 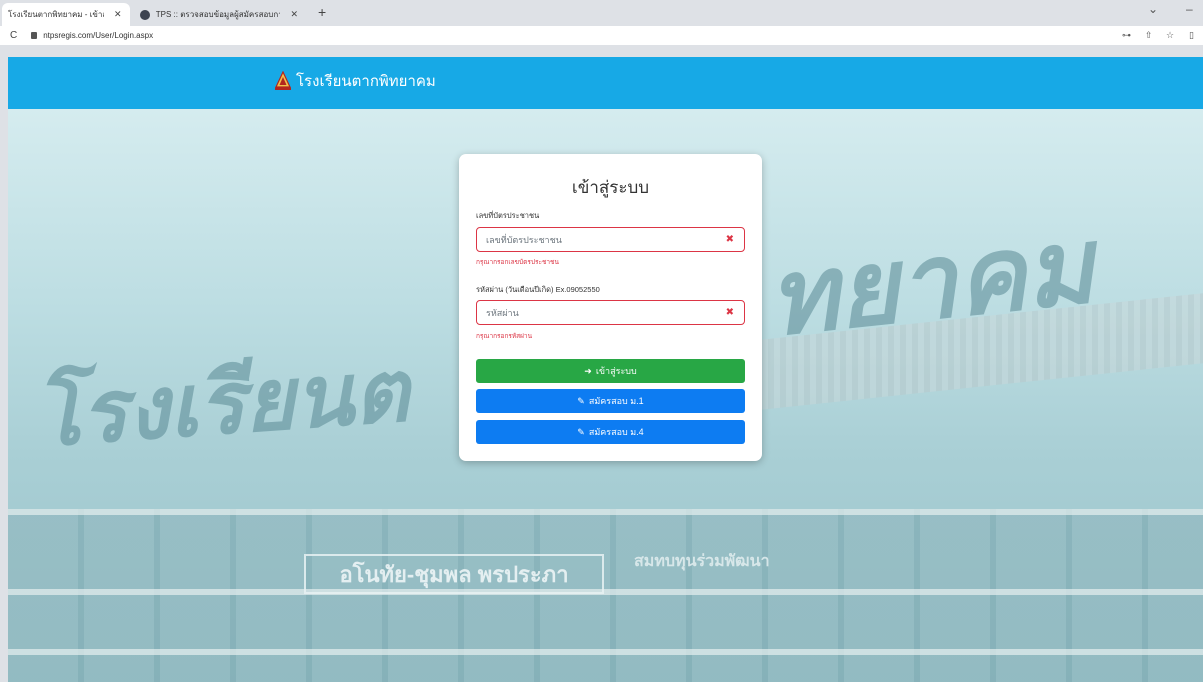 I want to click on key-icon: ⊶, so click(x=1126, y=35).